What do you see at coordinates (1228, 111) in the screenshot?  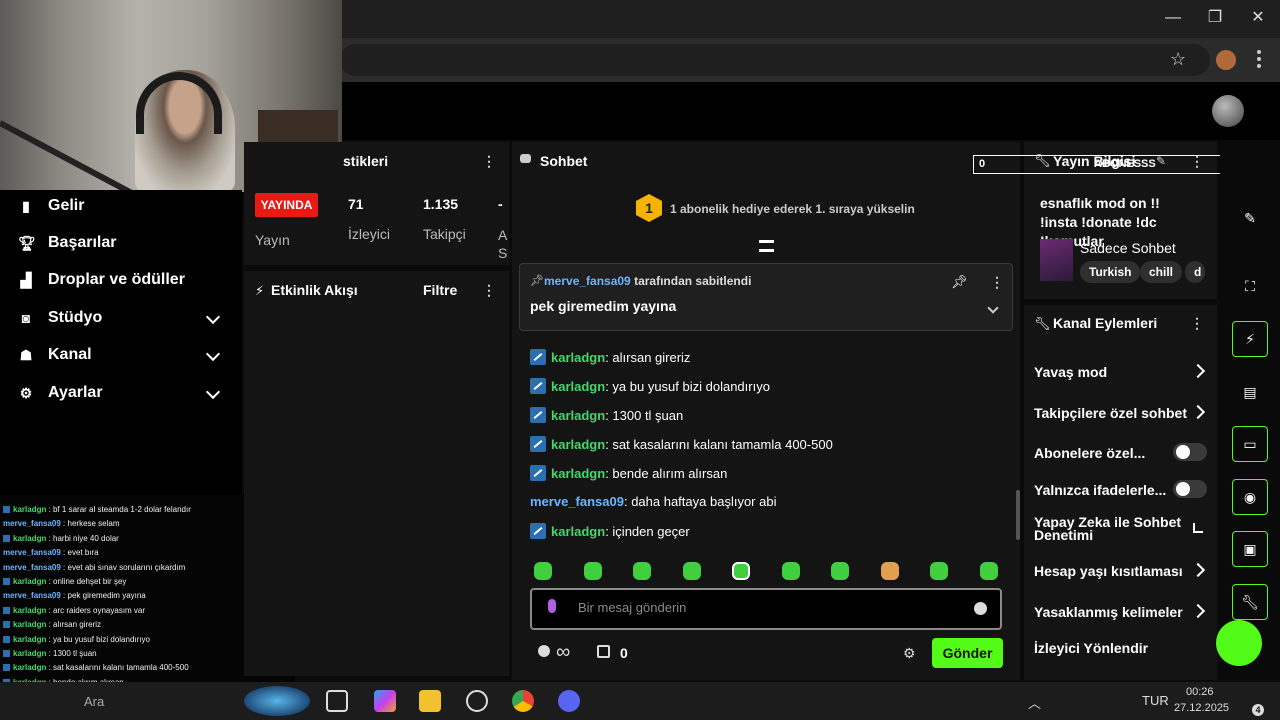 I see `user-avatar` at bounding box center [1228, 111].